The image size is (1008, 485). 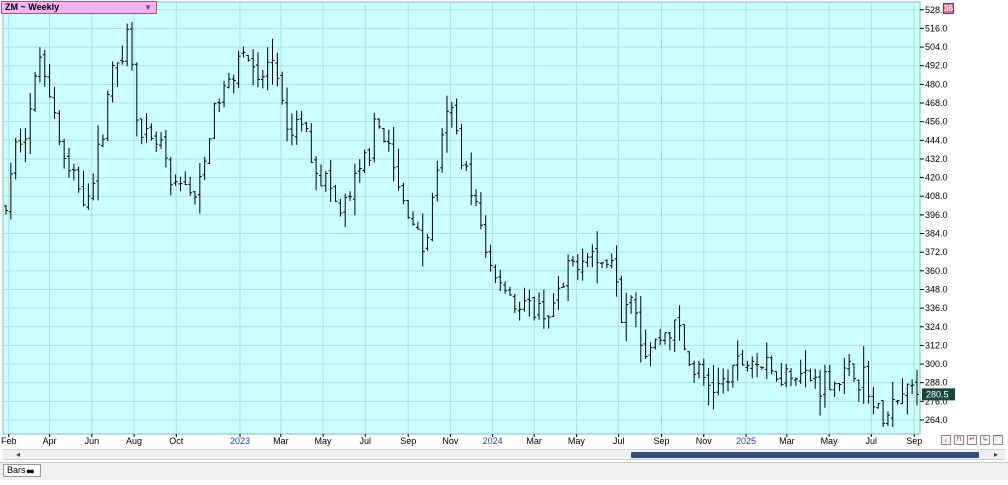 What do you see at coordinates (936, 159) in the screenshot?
I see `y-tick-label: 432.0` at bounding box center [936, 159].